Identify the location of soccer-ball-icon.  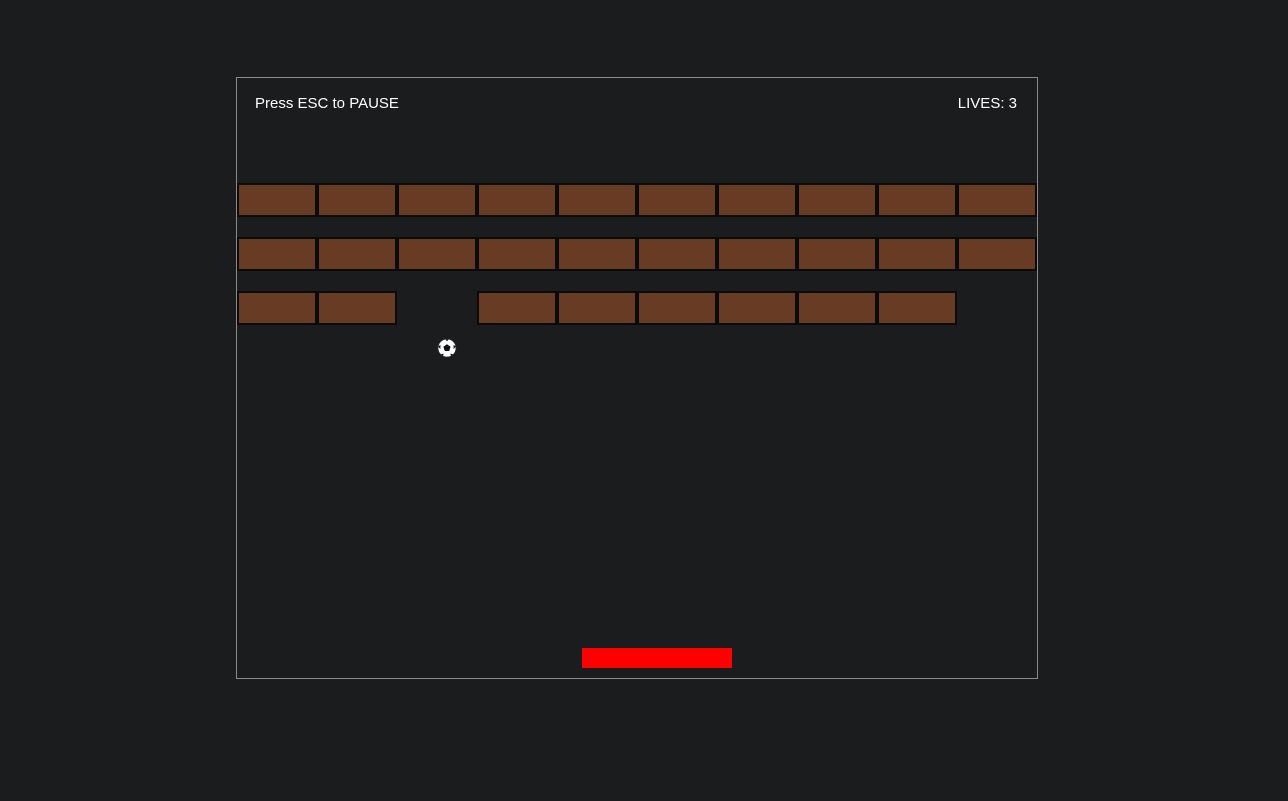
(447, 348).